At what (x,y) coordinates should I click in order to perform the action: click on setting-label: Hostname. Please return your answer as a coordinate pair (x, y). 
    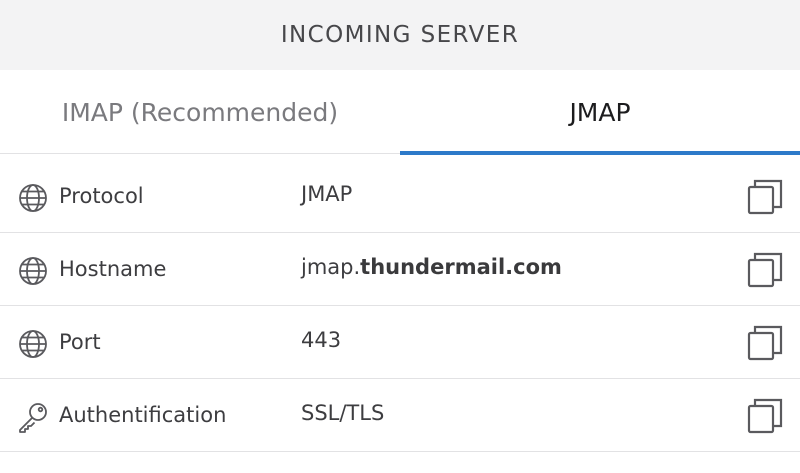
    Looking at the image, I should click on (113, 269).